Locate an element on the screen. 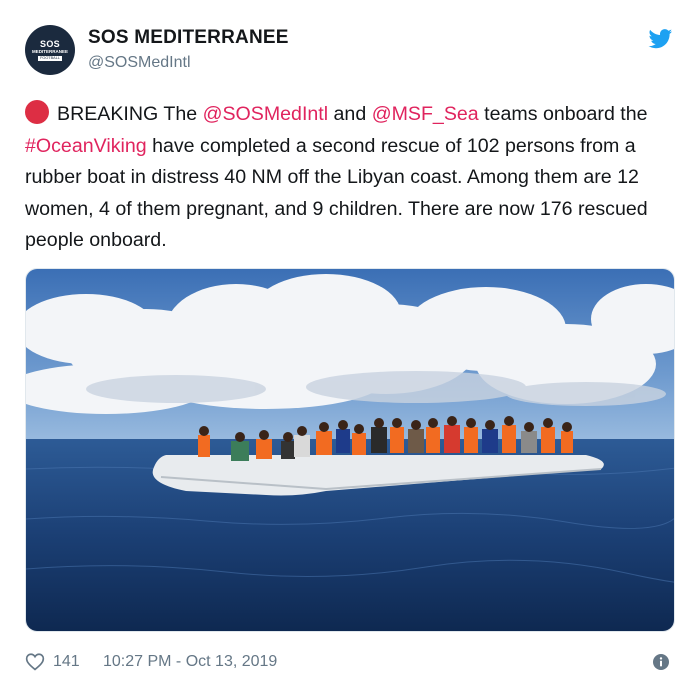  tweet-link: @MSF_Sea is located at coordinates (425, 114).